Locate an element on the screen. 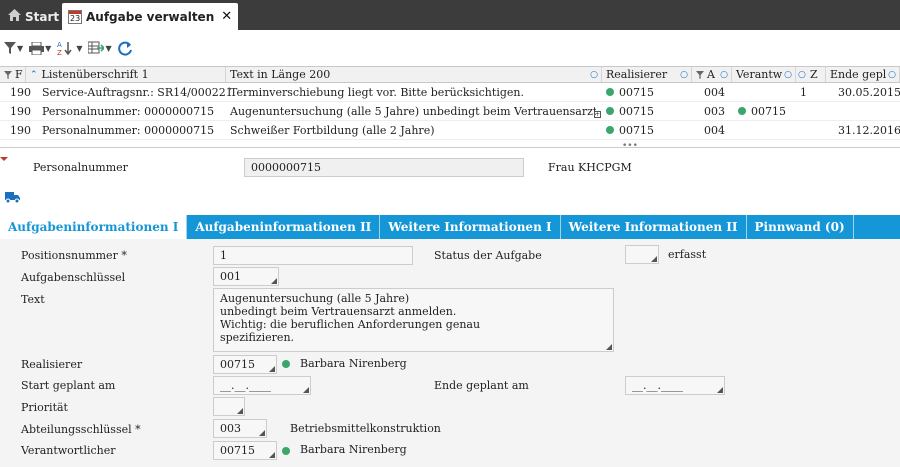  export-button: ▼ is located at coordinates (100, 48).